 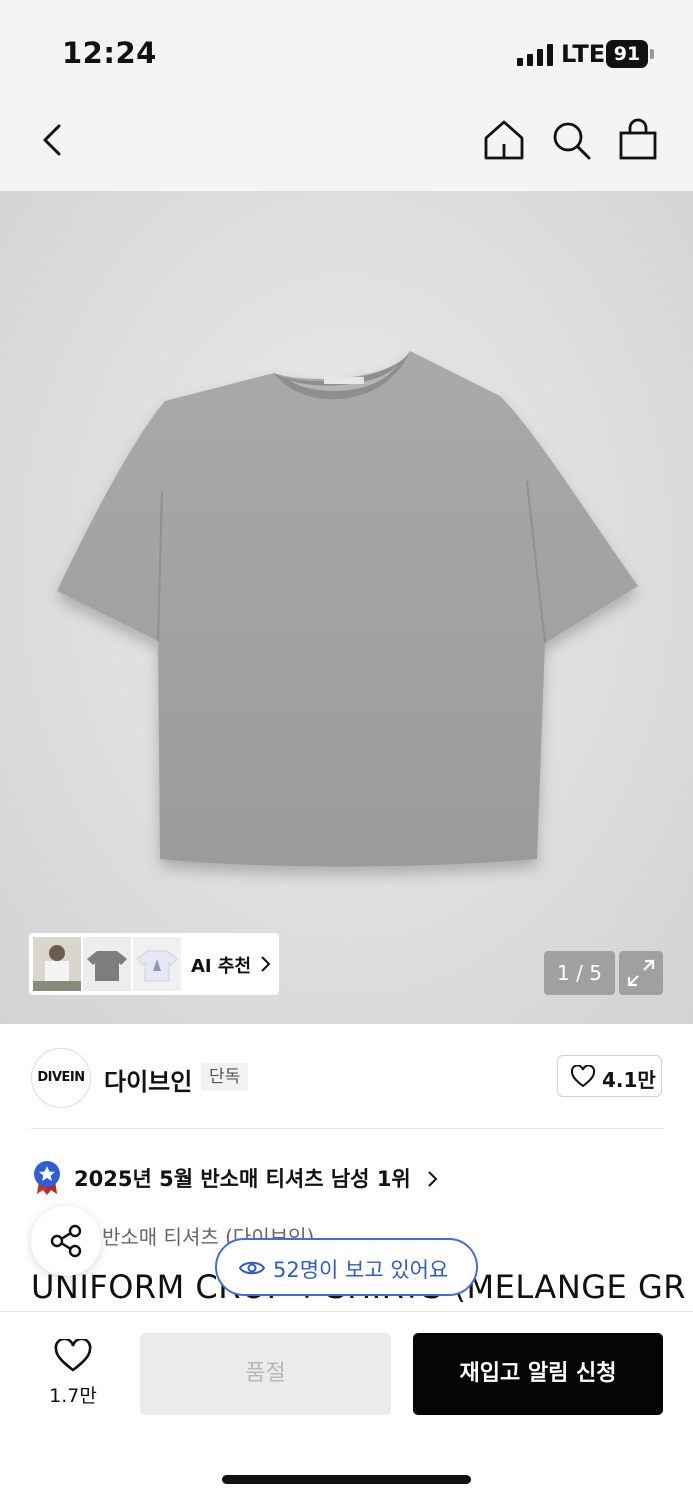 What do you see at coordinates (638, 140) in the screenshot?
I see `shopping-bag-icon` at bounding box center [638, 140].